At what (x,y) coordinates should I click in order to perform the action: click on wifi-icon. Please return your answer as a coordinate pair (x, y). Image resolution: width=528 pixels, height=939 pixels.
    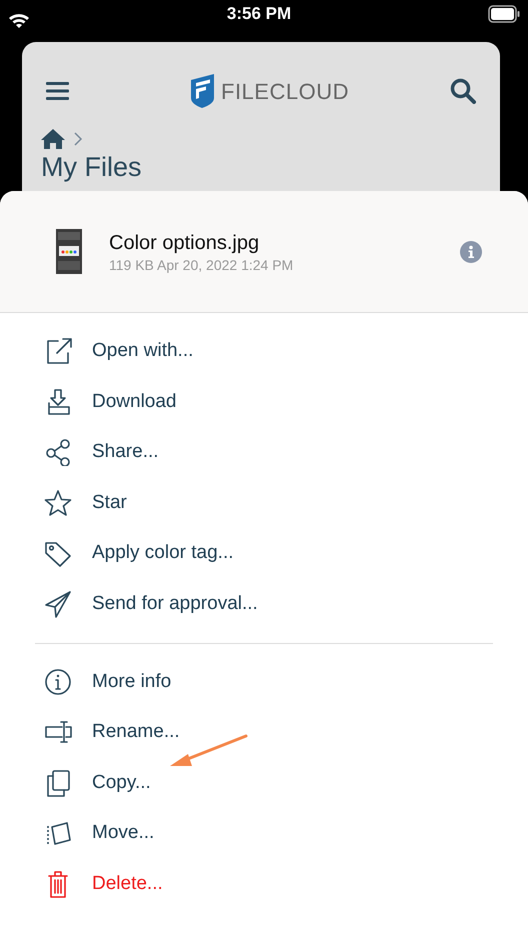
    Looking at the image, I should click on (19, 21).